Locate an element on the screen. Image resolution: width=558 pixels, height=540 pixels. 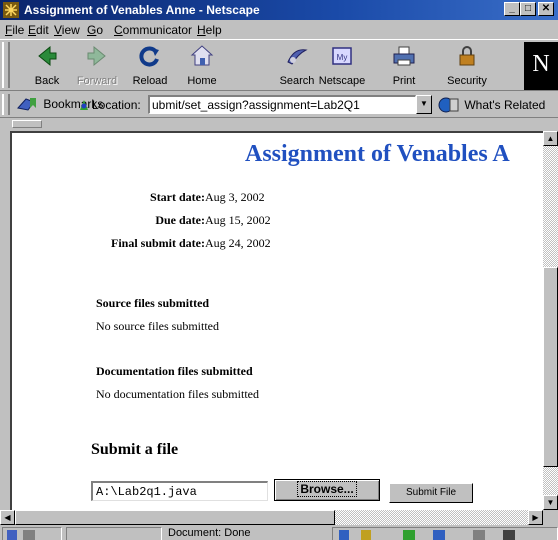
chevron-down-icon: ▼ is located at coordinates (424, 103).